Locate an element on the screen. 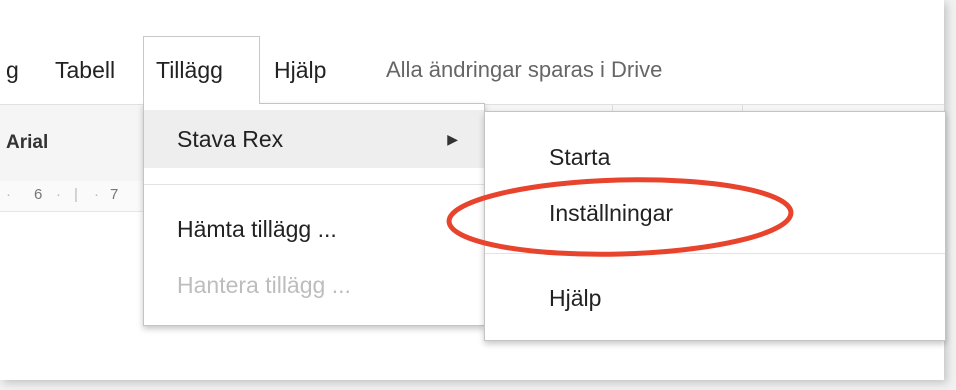 This screenshot has width=956, height=390. menu-item-partial: g is located at coordinates (15, 70).